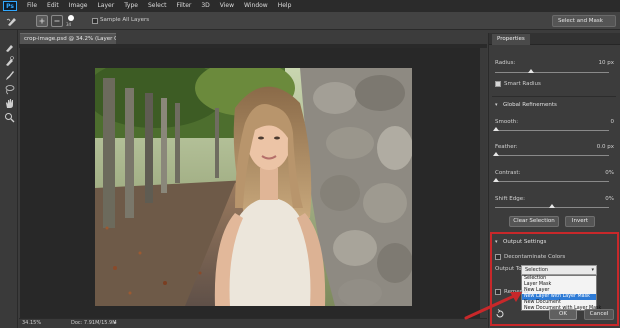  Describe the element at coordinates (53, 6) in the screenshot. I see `menu-edit: Edit` at that location.